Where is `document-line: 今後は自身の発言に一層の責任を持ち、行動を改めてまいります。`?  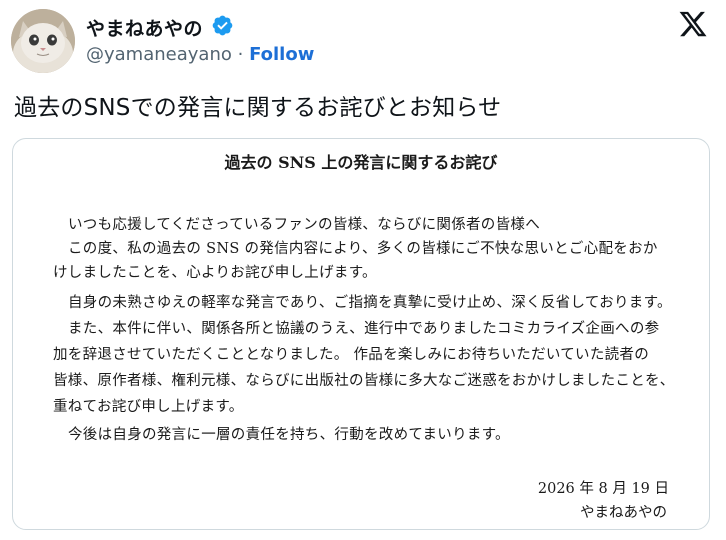 document-line: 今後は自身の発言に一層の責任を持ち、行動を改めてまいります。 is located at coordinates (289, 435).